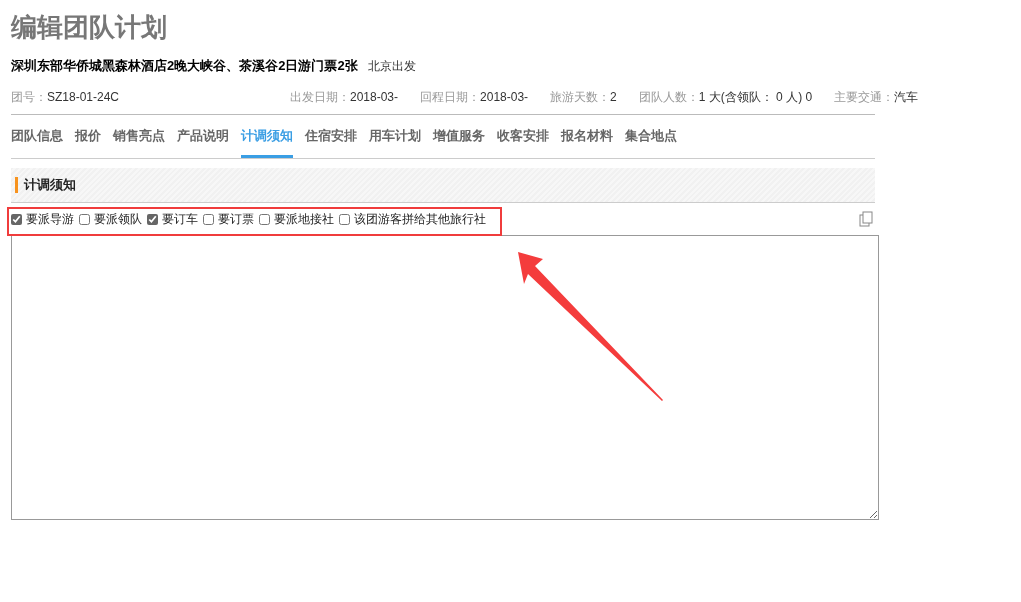  What do you see at coordinates (668, 97) in the screenshot?
I see `info-label: 团队人数：` at bounding box center [668, 97].